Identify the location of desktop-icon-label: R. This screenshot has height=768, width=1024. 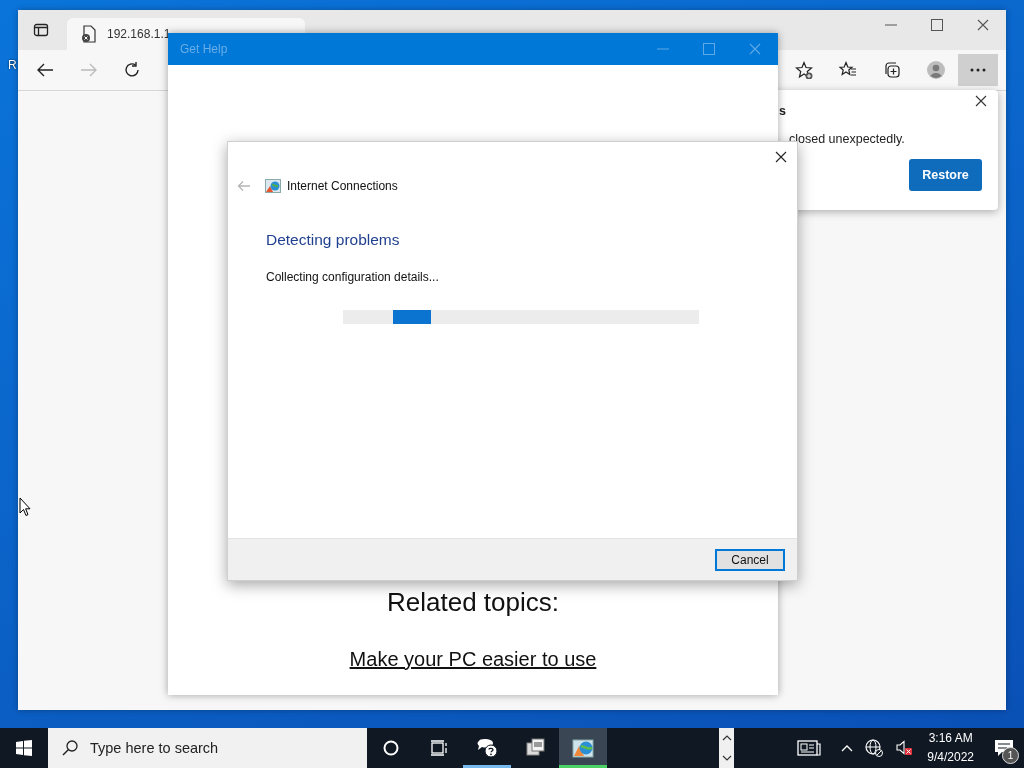
(12, 65).